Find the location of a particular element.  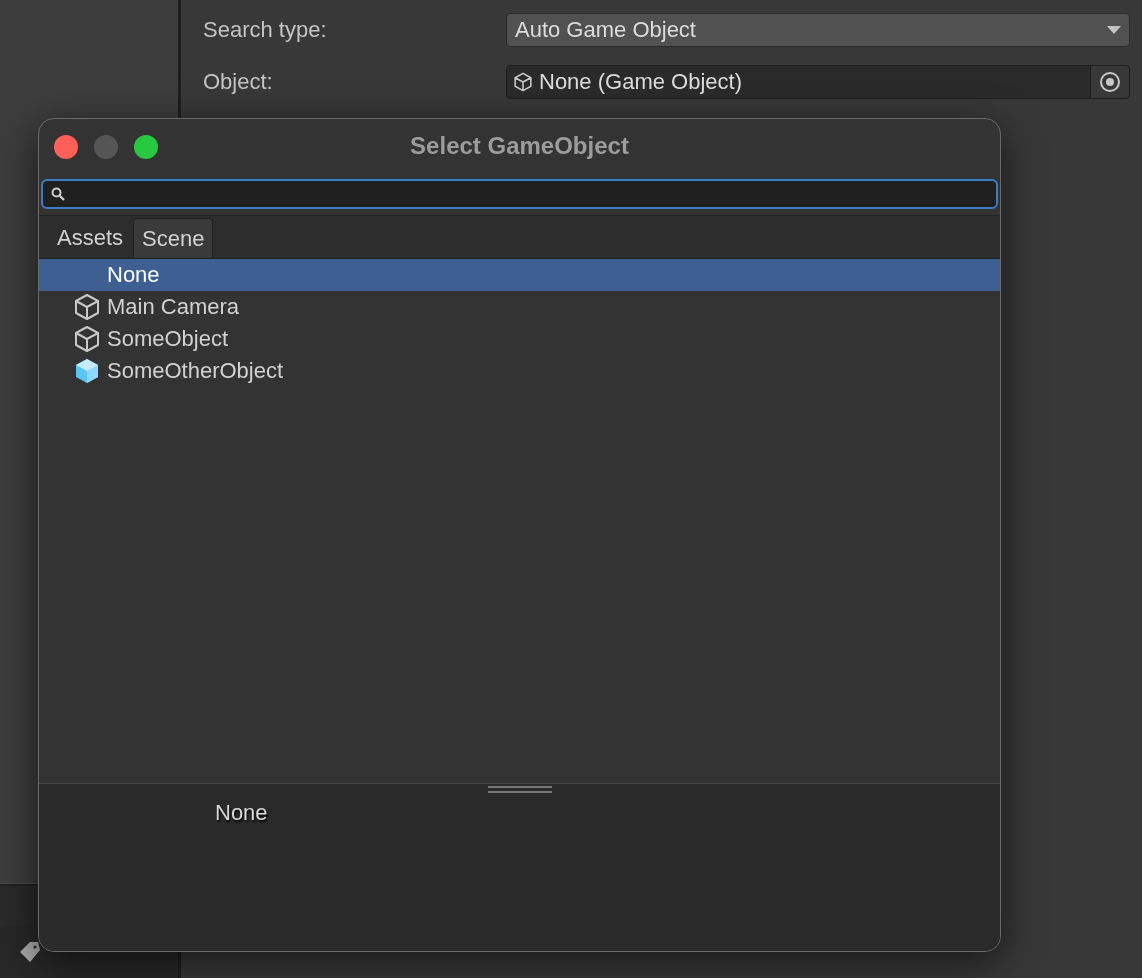

search-icon is located at coordinates (58, 194).